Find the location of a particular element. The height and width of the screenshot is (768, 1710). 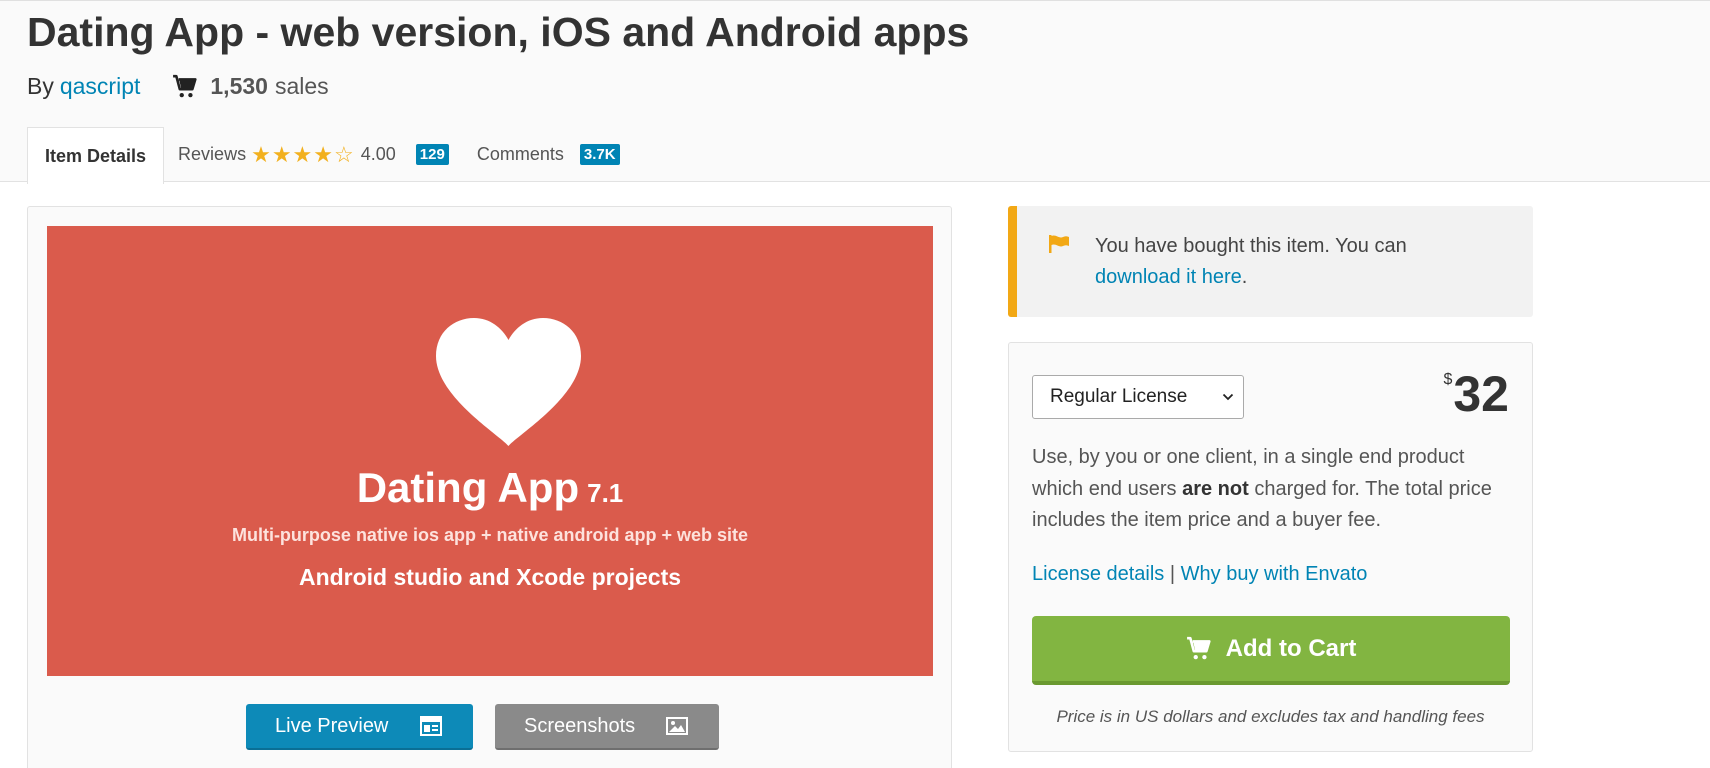

comments-label: Comments is located at coordinates (520, 154).